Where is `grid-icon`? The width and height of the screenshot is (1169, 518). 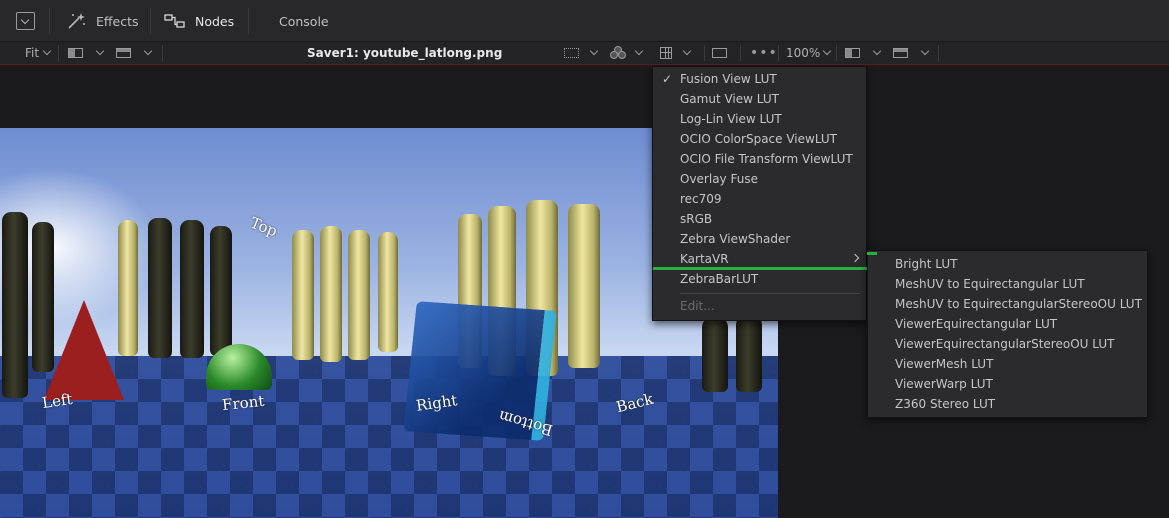
grid-icon is located at coordinates (666, 53).